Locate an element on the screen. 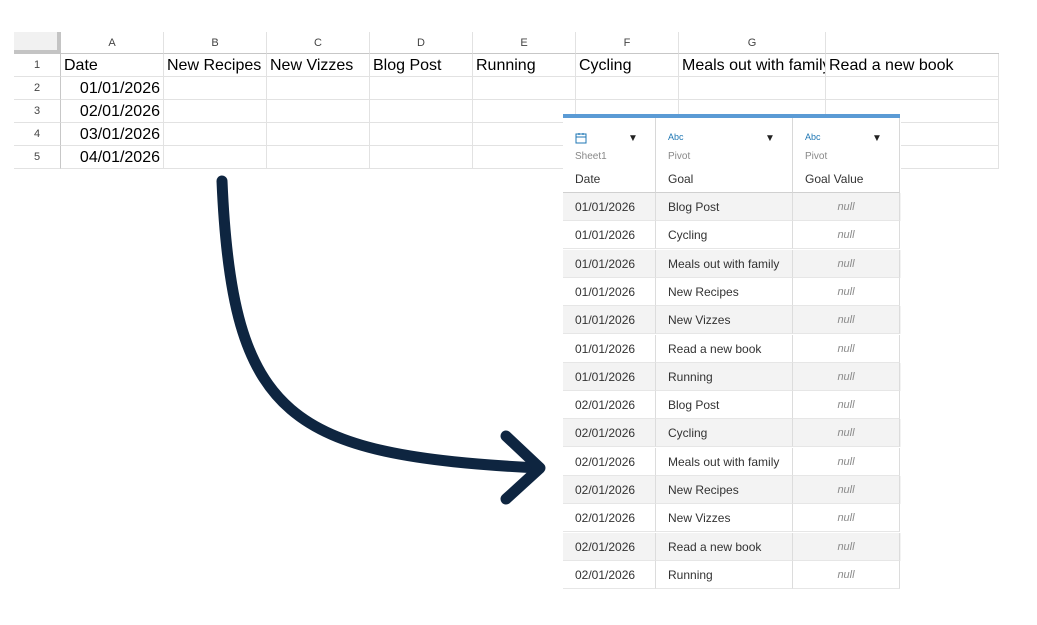 This screenshot has width=1037, height=625. pivot-row: 01/01/2026 New Recipes null is located at coordinates (732, 291).